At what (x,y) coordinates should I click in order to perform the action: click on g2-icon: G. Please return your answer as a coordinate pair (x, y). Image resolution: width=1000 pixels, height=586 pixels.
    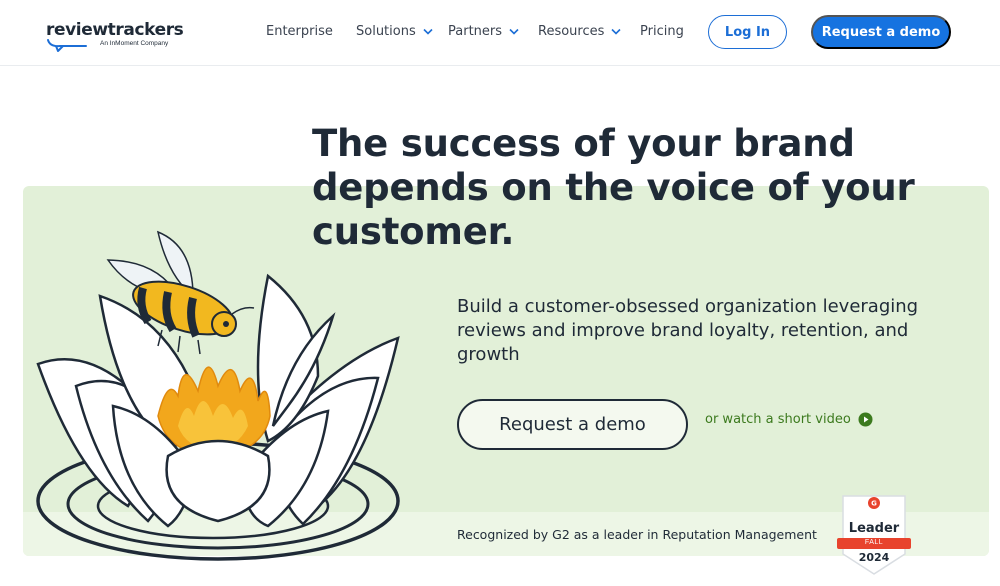
    Looking at the image, I should click on (874, 503).